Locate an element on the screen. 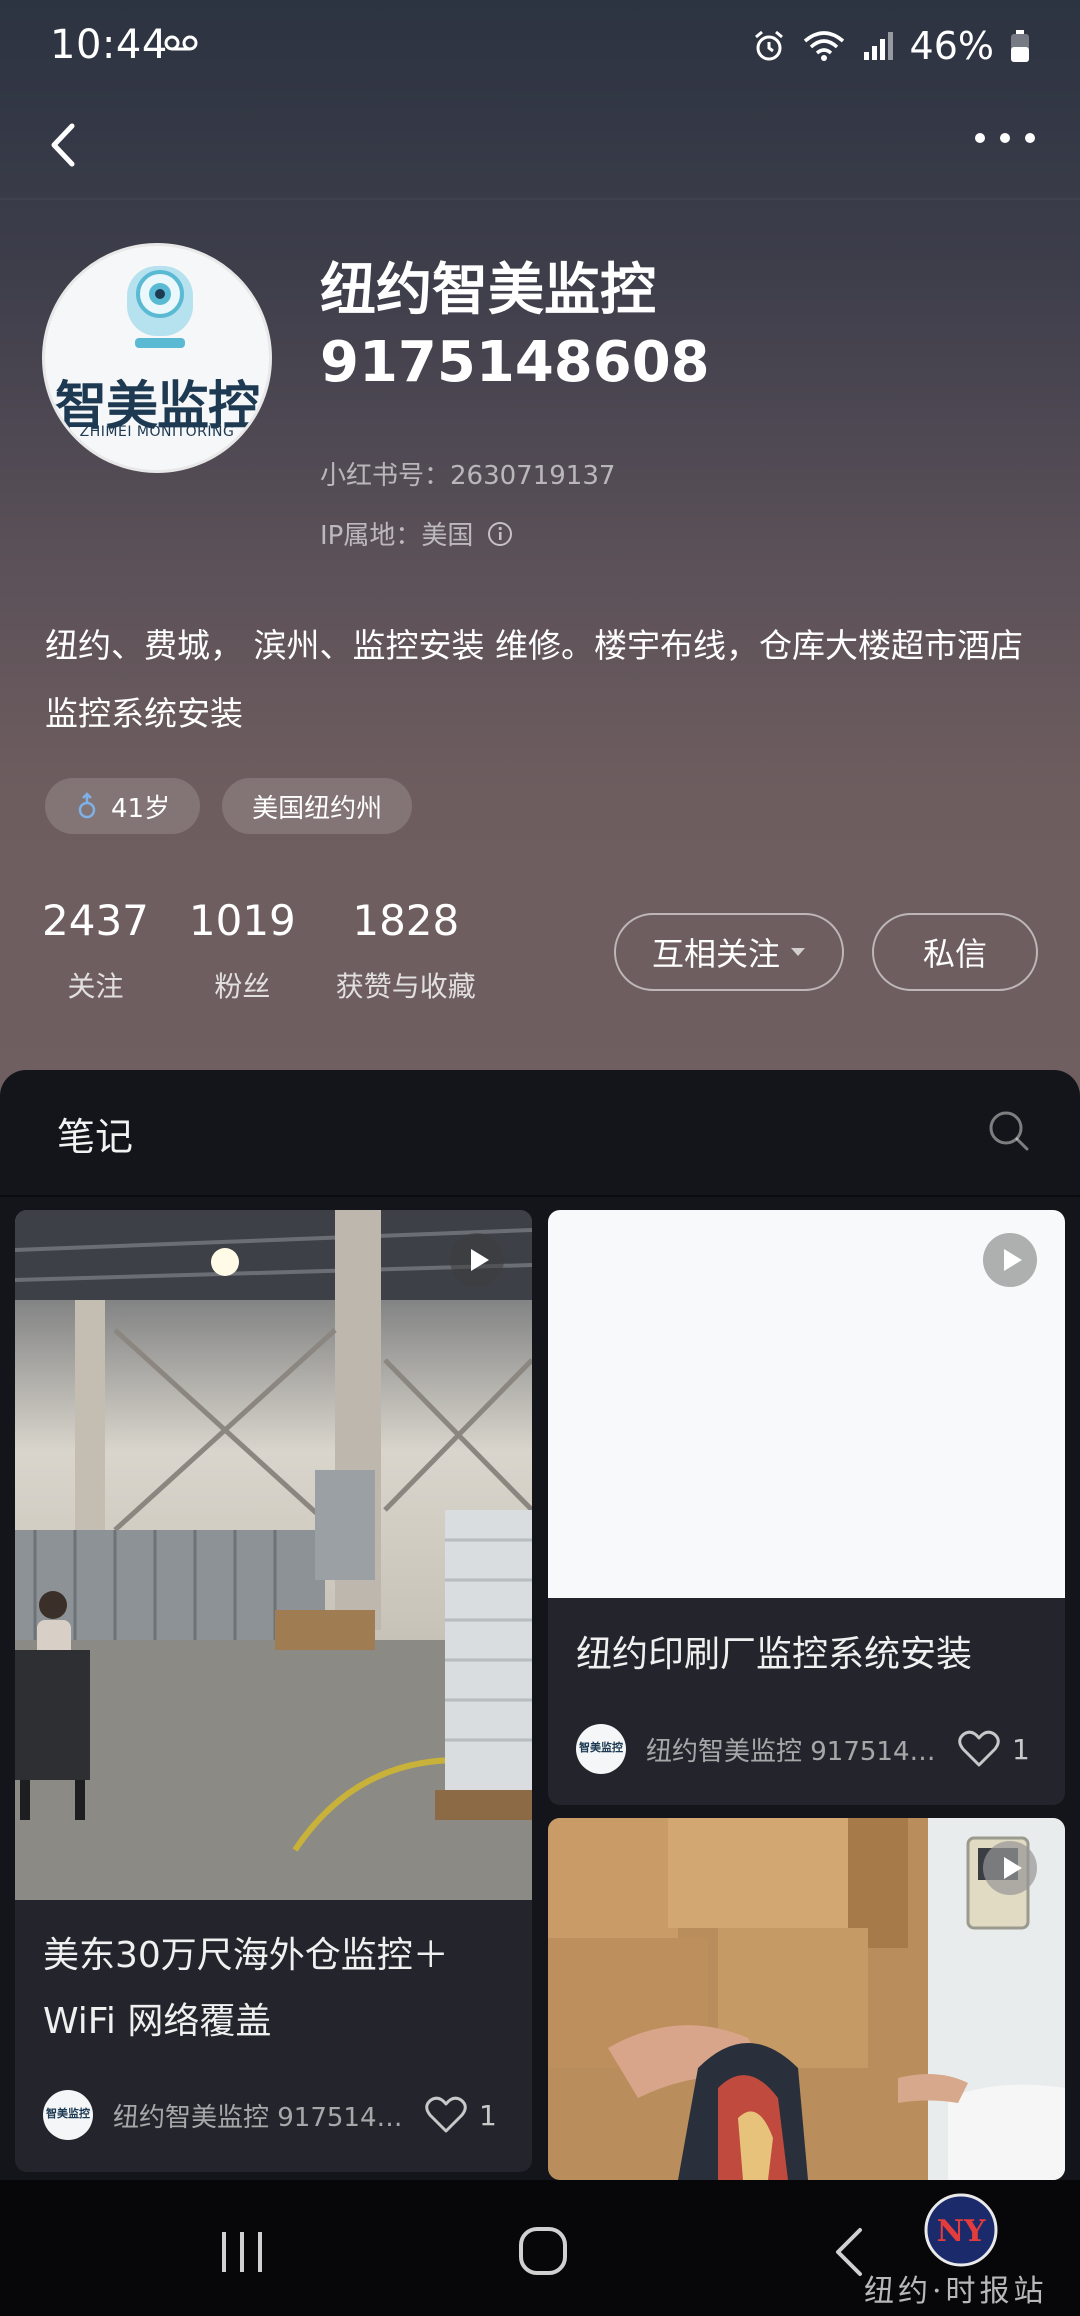 The height and width of the screenshot is (2316, 1080). watermark-text: 纽约·时报站 is located at coordinates (956, 2291).